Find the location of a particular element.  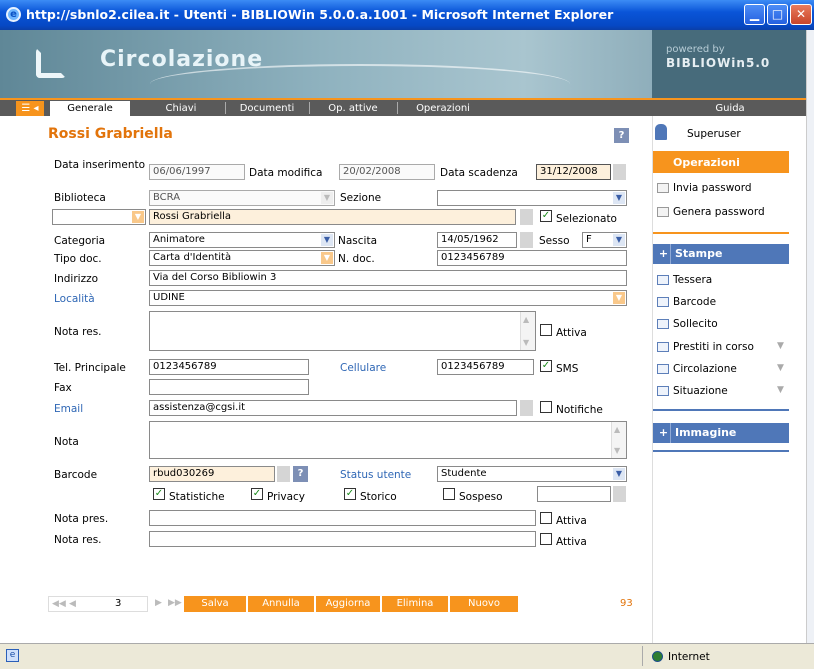

immagine-header: + Immagine is located at coordinates (721, 433).